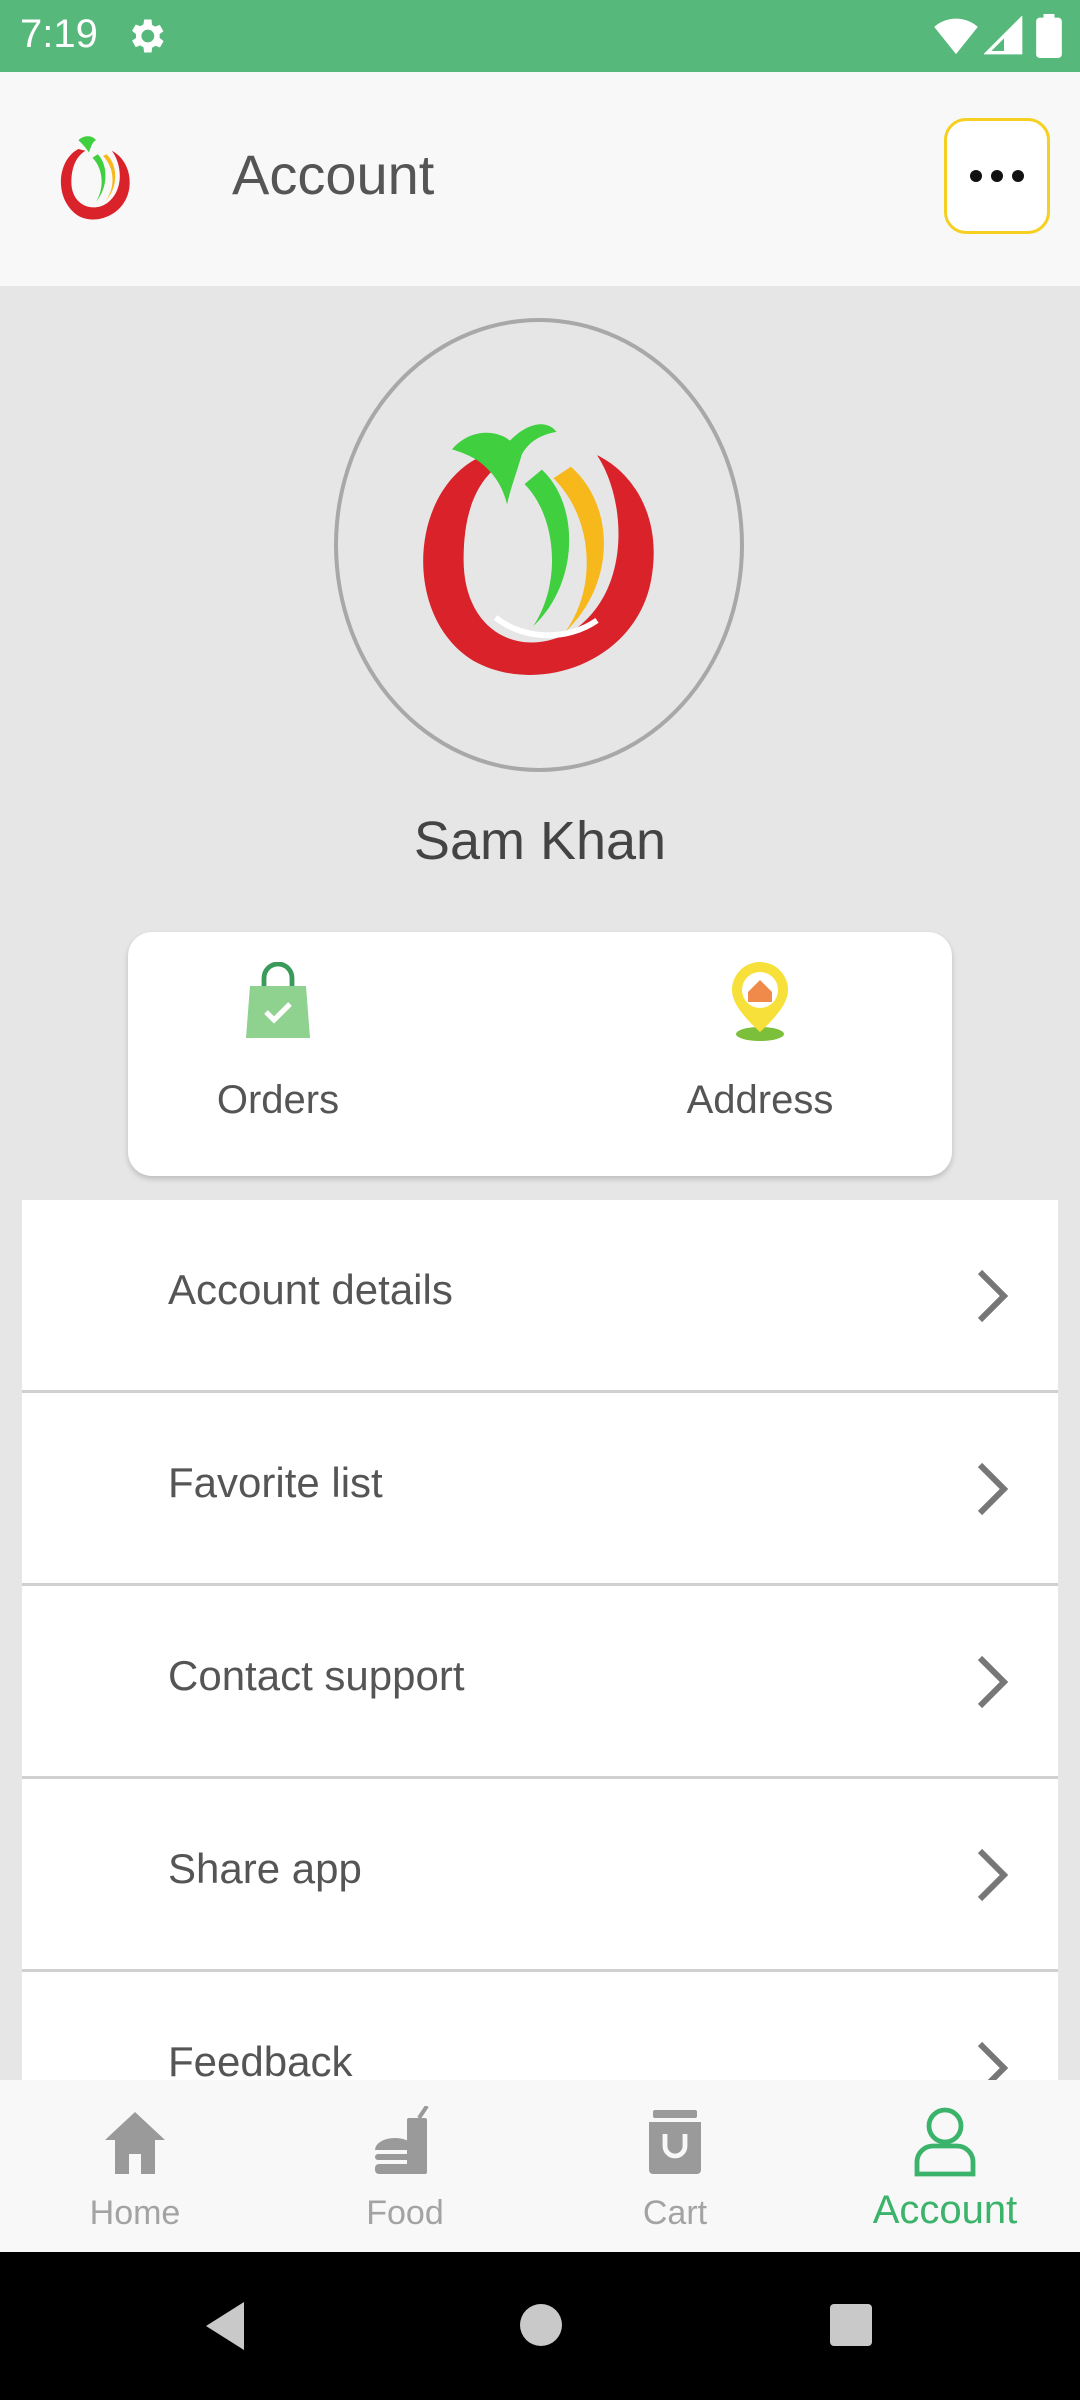 Image resolution: width=1080 pixels, height=2400 pixels. I want to click on location-pin-icon, so click(760, 1001).